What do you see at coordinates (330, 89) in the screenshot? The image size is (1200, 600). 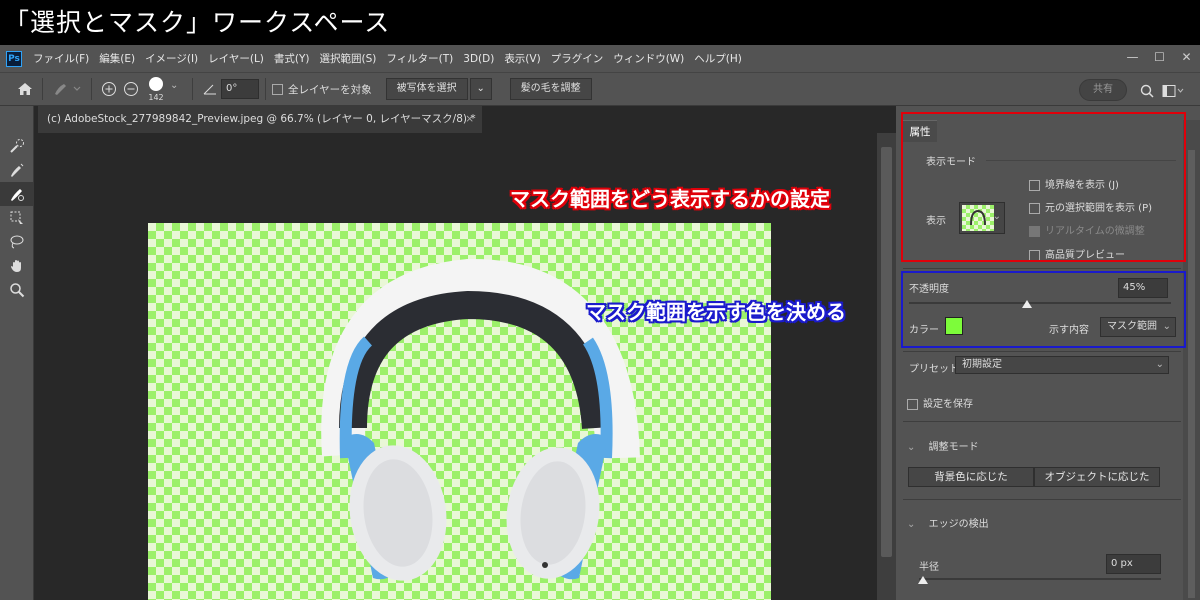 I see `sample-all-layers-label: 全レイヤーを対象` at bounding box center [330, 89].